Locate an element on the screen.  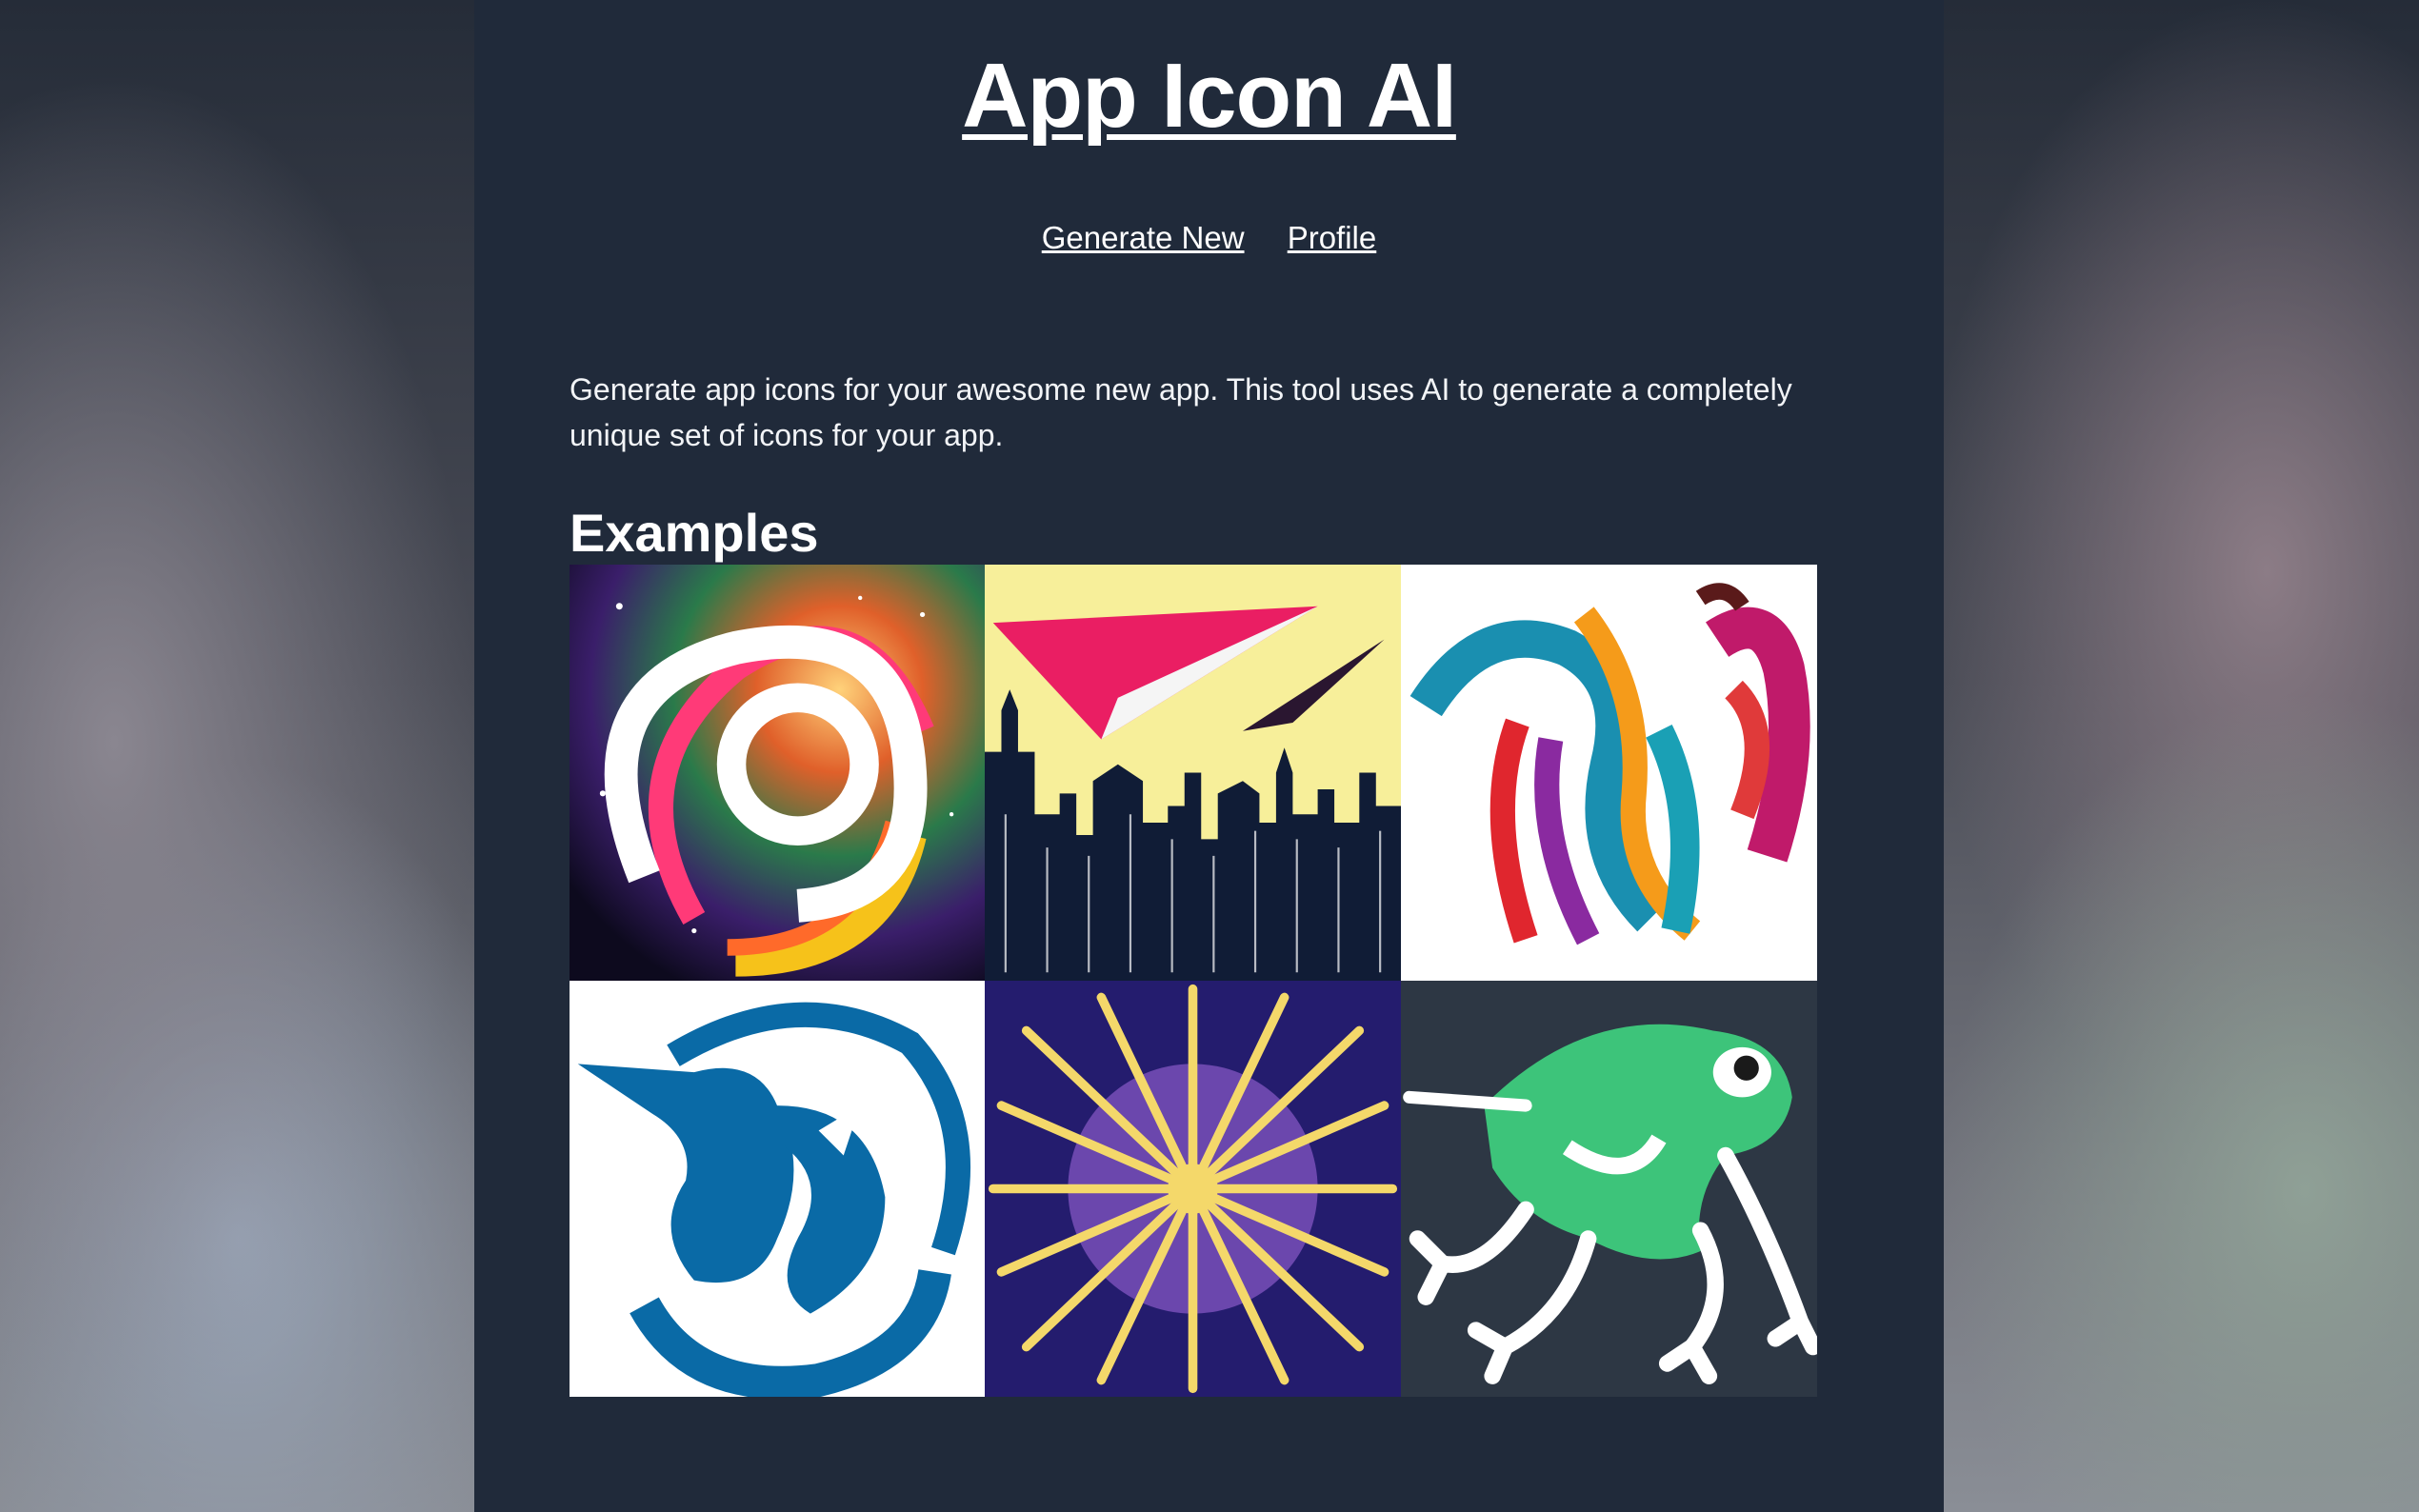
green-frog-icon is located at coordinates (1609, 1189).